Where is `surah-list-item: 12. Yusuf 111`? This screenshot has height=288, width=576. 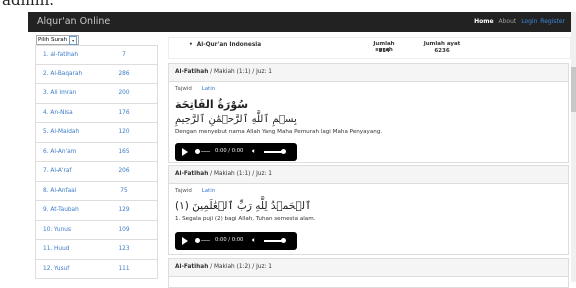
surah-list-item: 12. Yusuf 111 is located at coordinates (96, 269).